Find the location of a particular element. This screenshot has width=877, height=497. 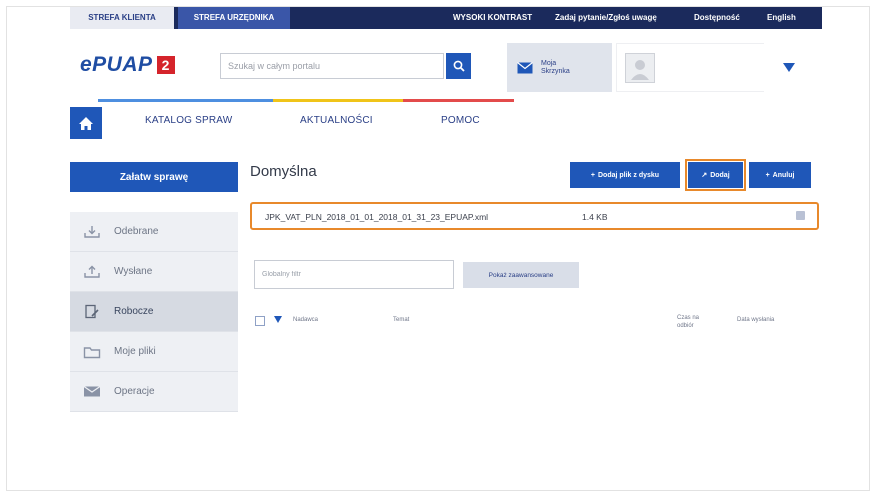

sidebar-item-label: Operacje is located at coordinates (134, 391).